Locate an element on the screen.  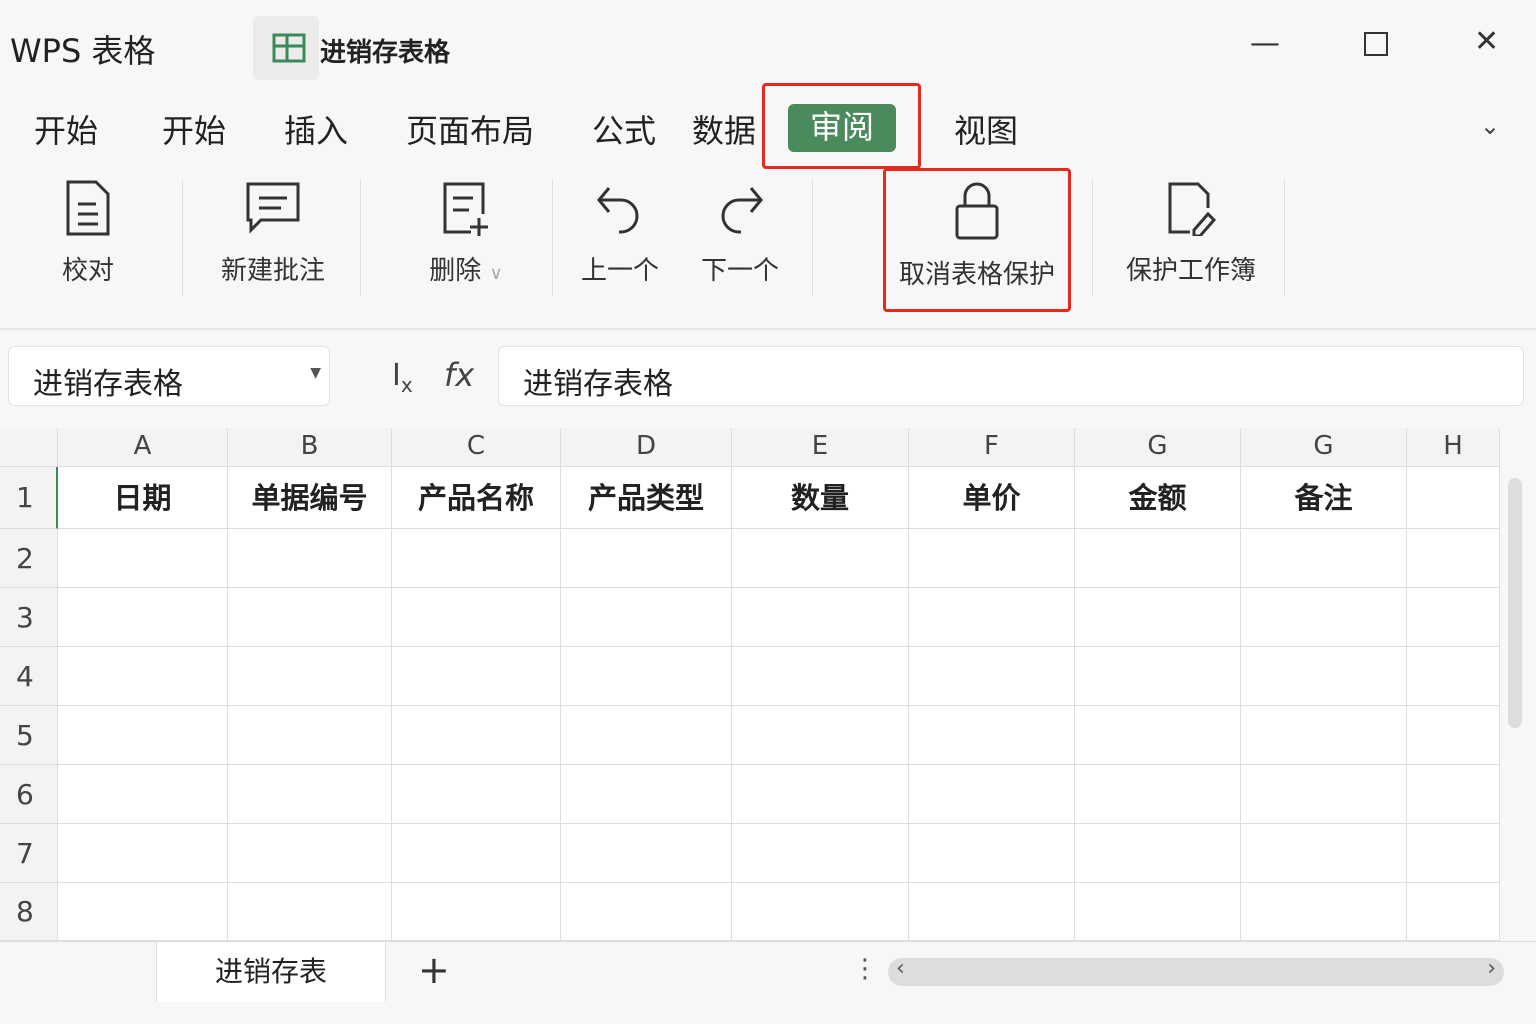
select-all-corner is located at coordinates (29, 447).